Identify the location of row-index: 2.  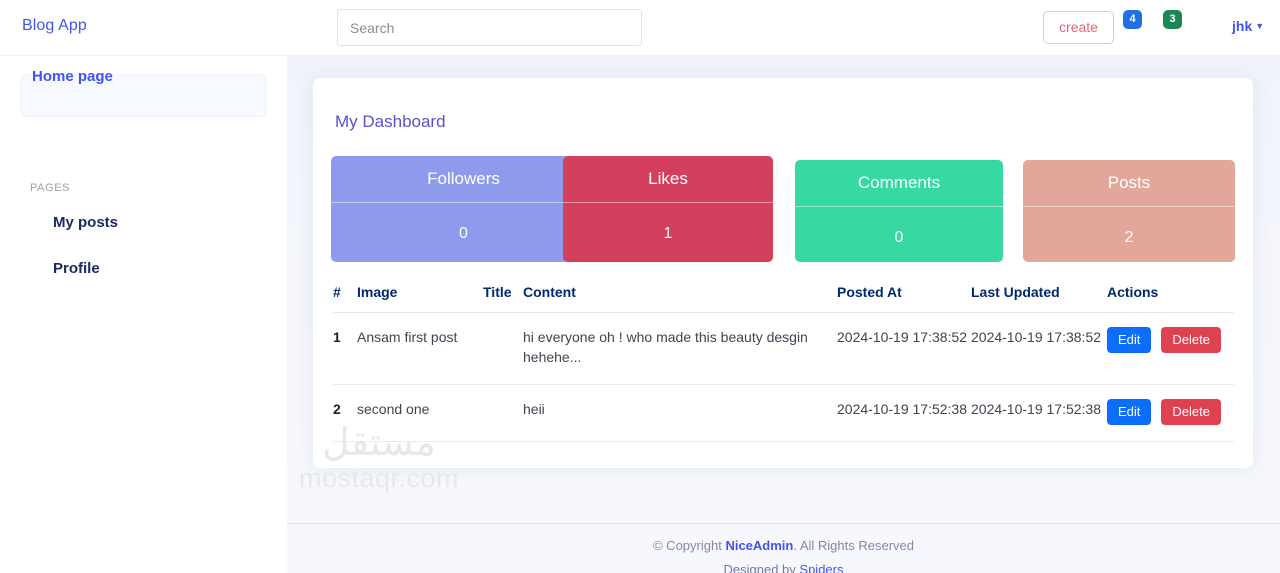
(345, 413).